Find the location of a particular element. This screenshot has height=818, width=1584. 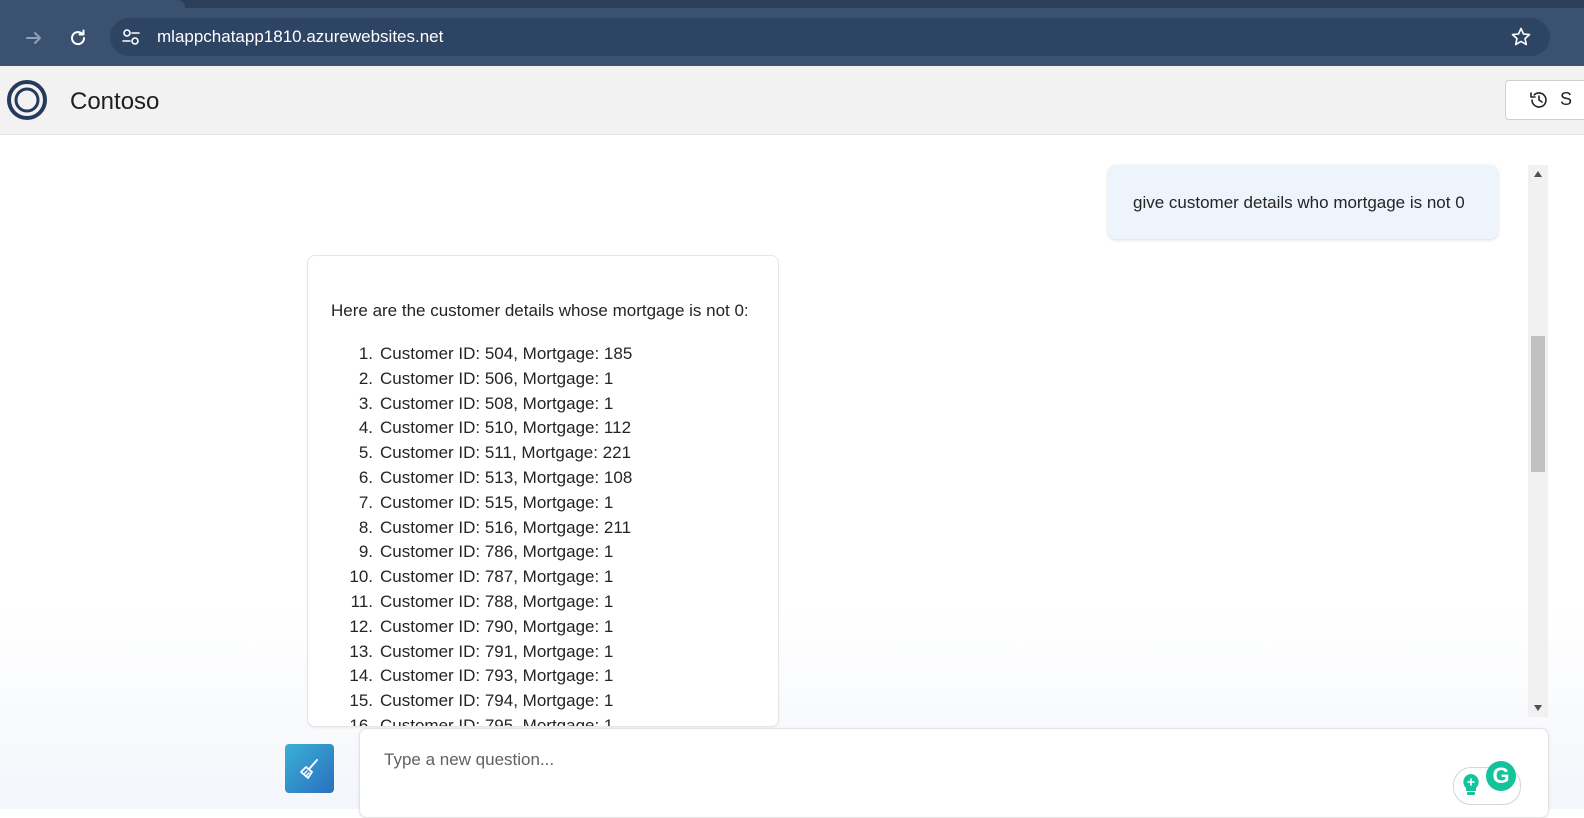

list-item-text: Customer ID: 791, Mortgage: 1 is located at coordinates (497, 651).